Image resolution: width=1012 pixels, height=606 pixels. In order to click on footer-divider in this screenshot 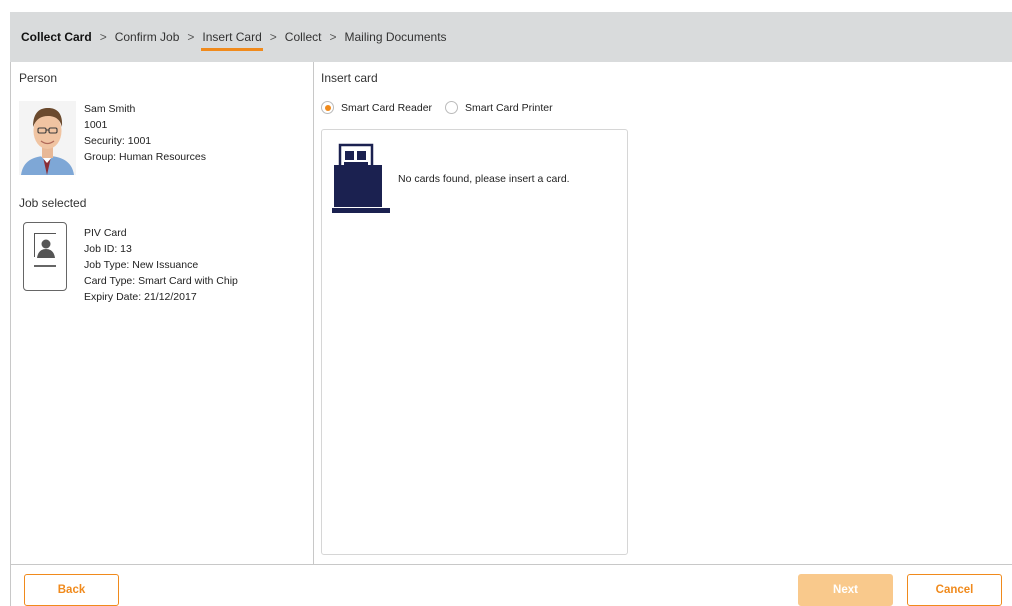, I will do `click(511, 564)`.